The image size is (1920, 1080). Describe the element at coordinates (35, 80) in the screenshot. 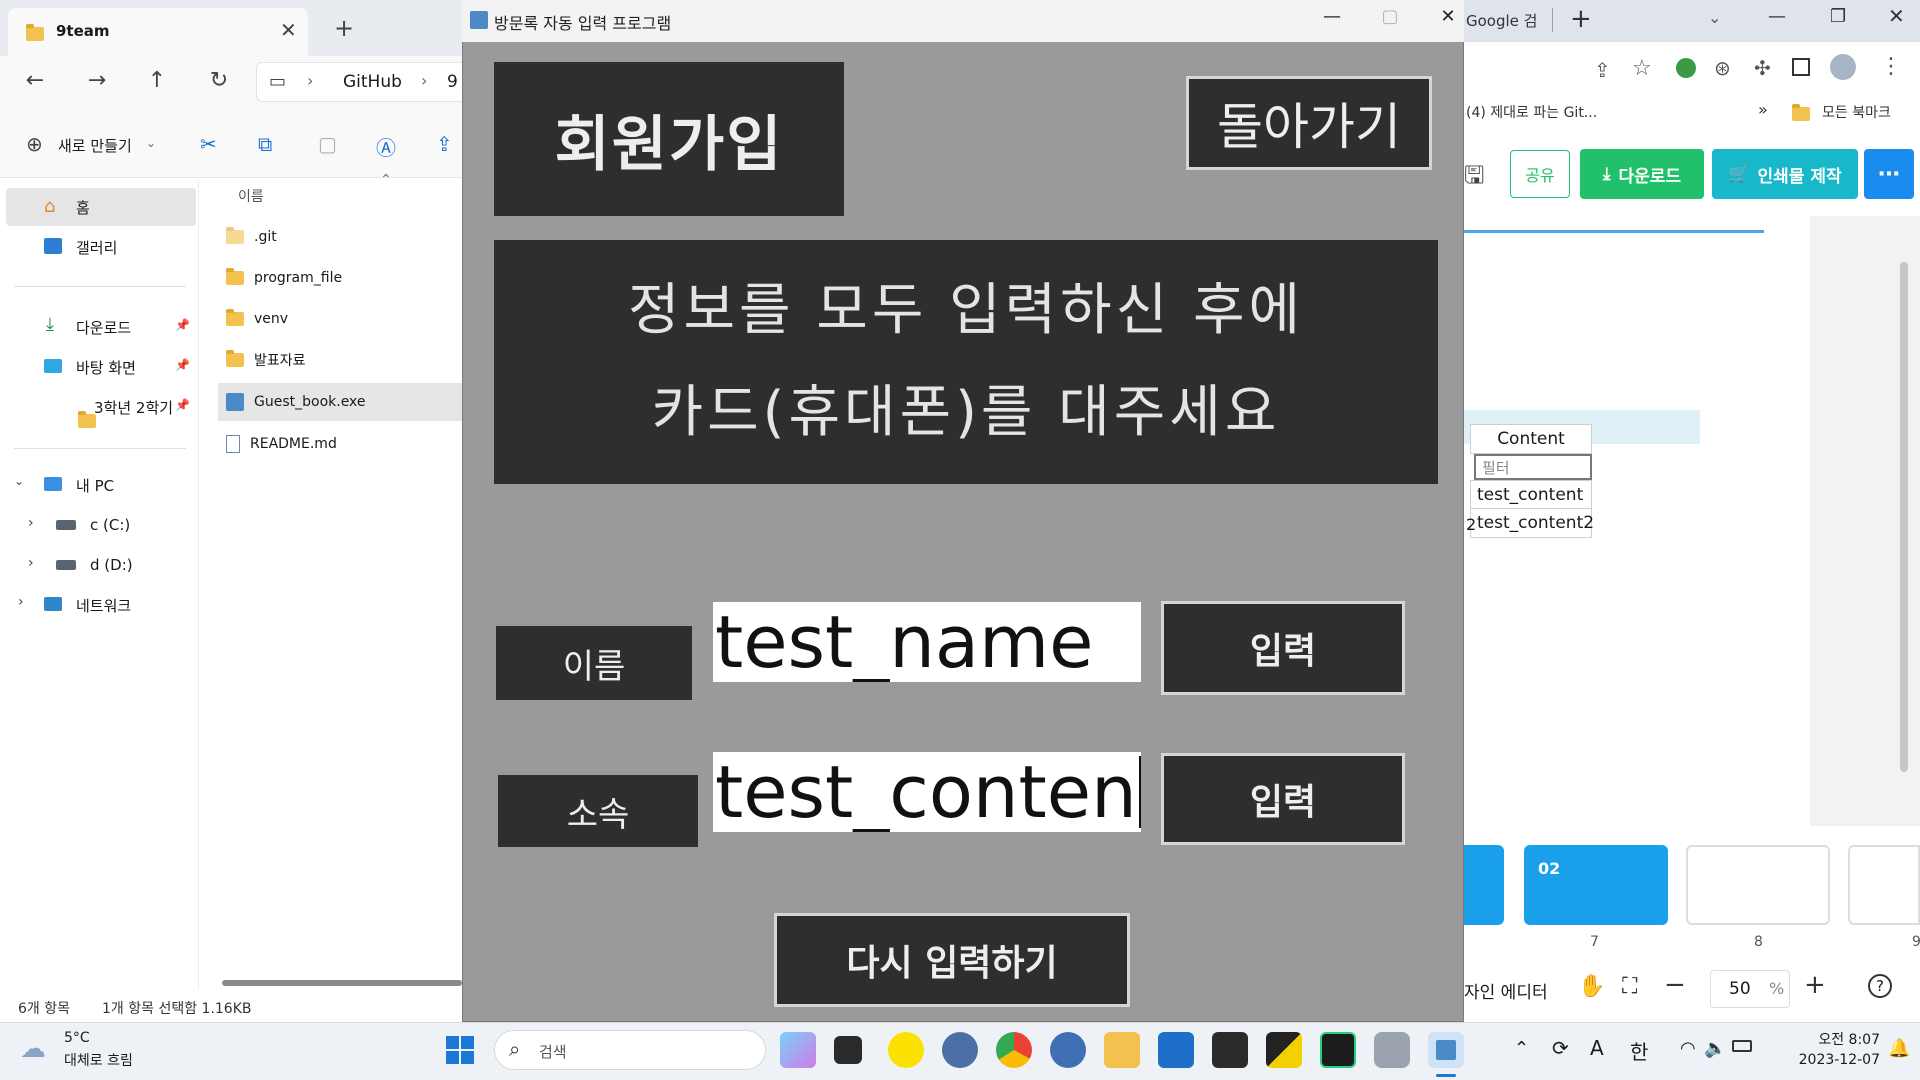

I see `back-arrow-icon: ←` at that location.